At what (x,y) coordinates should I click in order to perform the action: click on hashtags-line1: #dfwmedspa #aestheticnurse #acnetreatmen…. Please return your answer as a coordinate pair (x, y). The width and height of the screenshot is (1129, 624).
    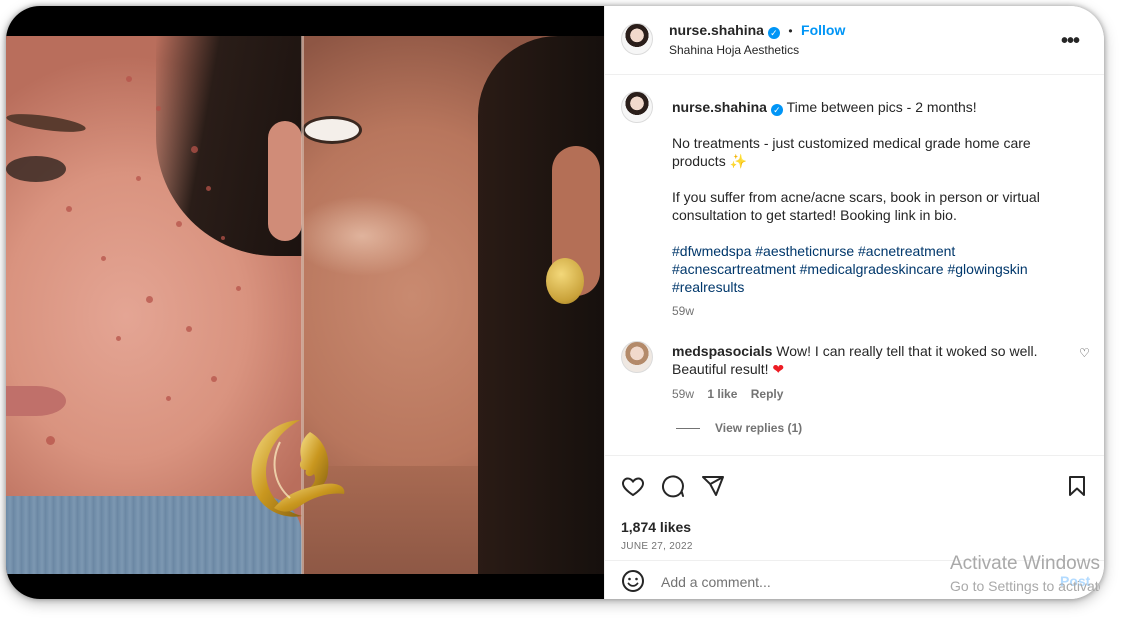
    Looking at the image, I should click on (864, 251).